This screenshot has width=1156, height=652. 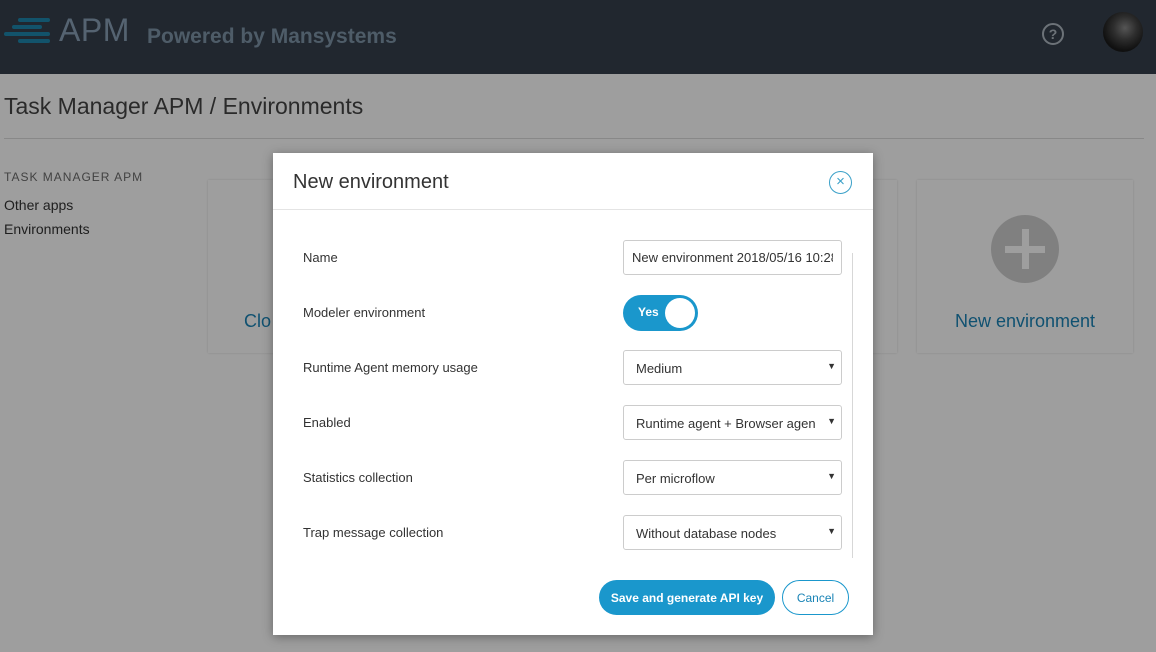 I want to click on form-divider, so click(x=852, y=405).